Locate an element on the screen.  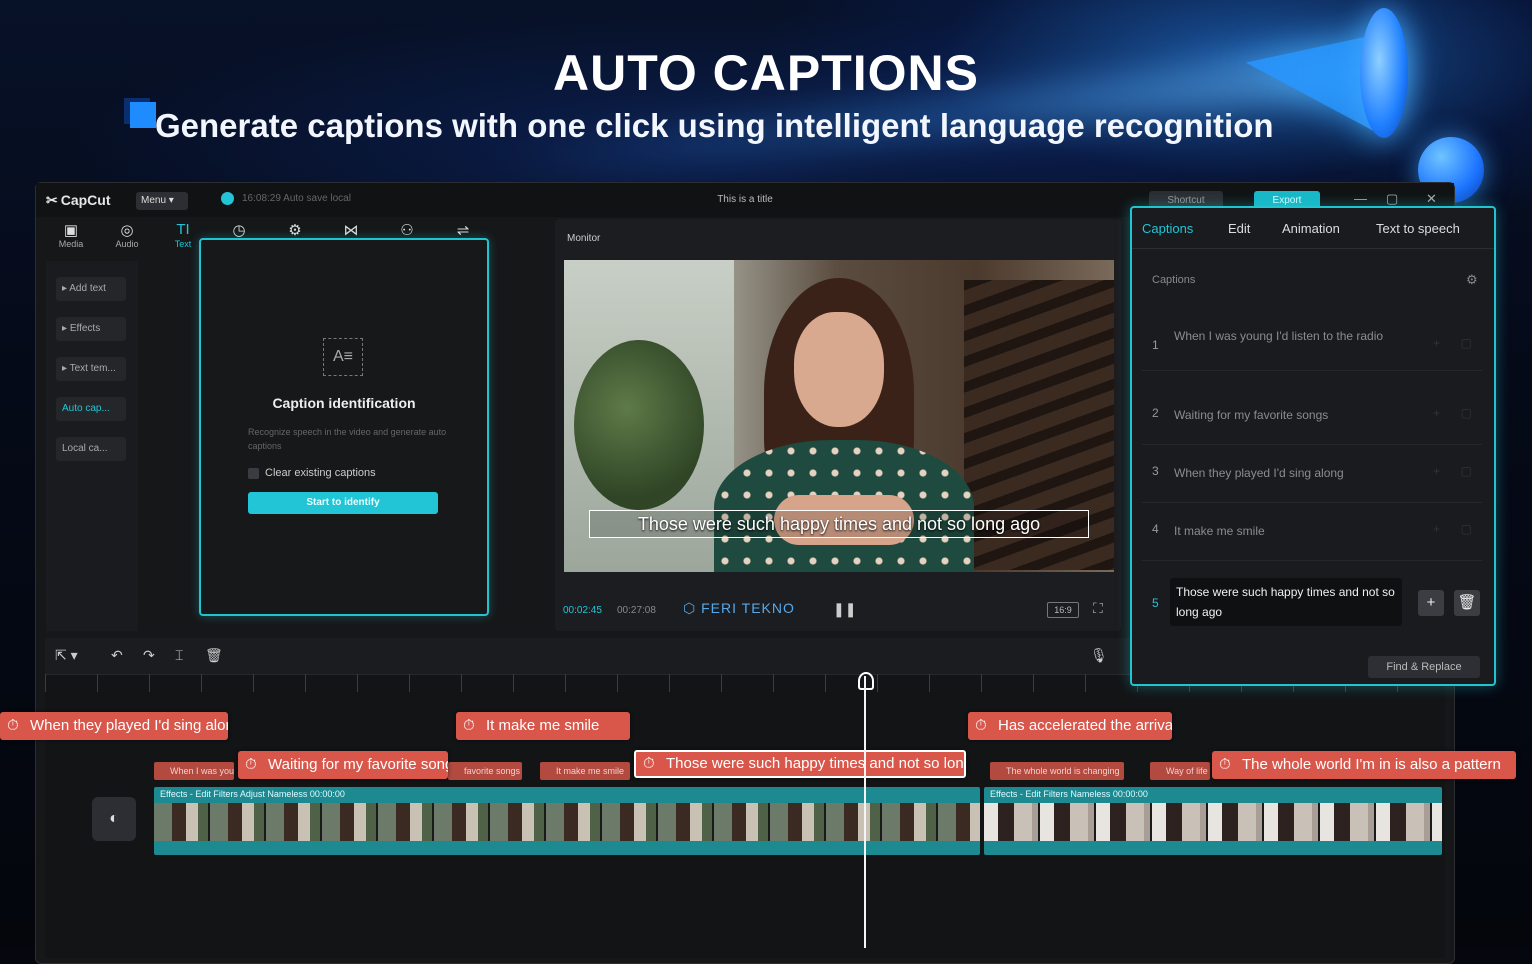
playhead is located at coordinates (865, 812).